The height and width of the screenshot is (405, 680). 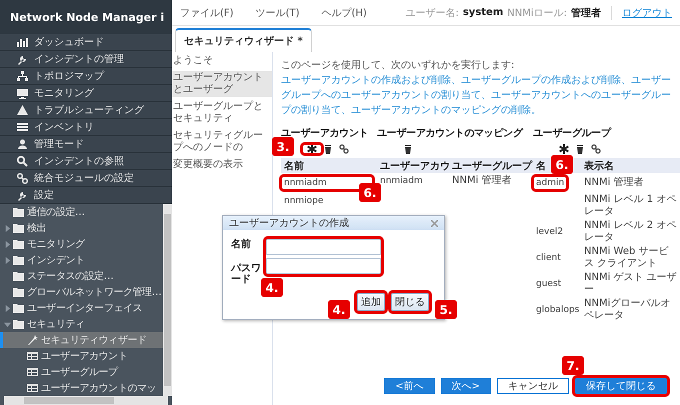 What do you see at coordinates (86, 144) in the screenshot?
I see `nav-item: 管理モード` at bounding box center [86, 144].